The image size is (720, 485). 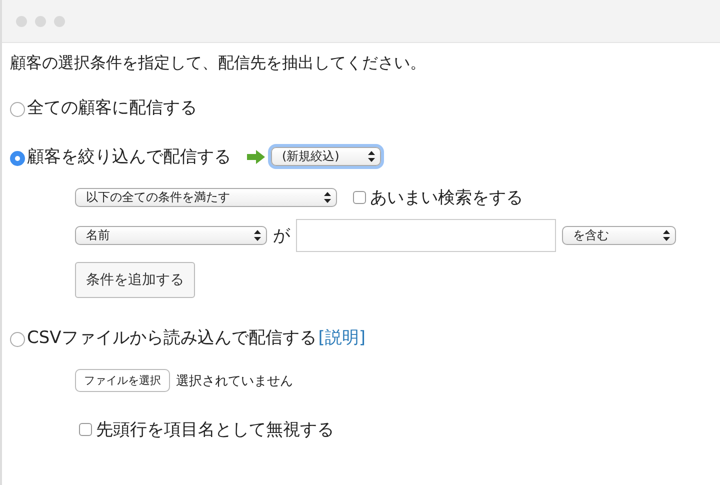 What do you see at coordinates (326, 156) in the screenshot?
I see `preset-dropdown: (新規絞込)` at bounding box center [326, 156].